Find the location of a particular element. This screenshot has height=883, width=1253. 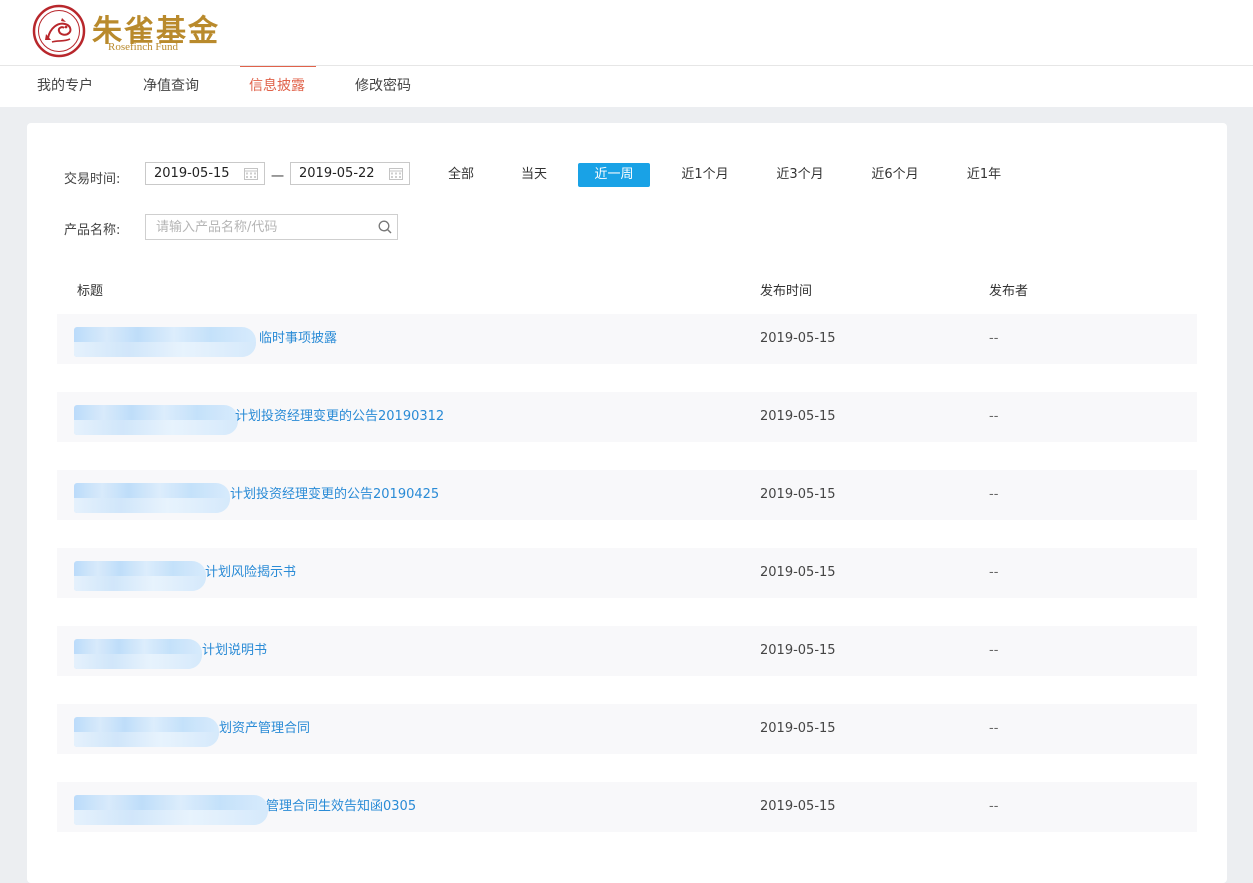

search-icon is located at coordinates (385, 227).